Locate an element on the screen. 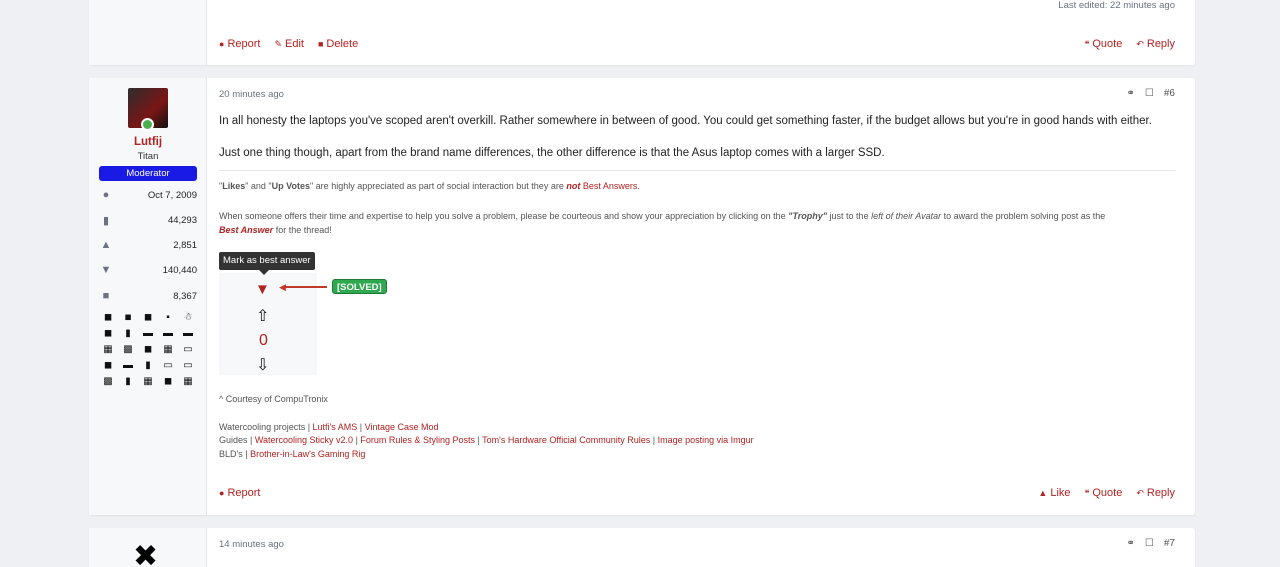  edit-icon: ✎ is located at coordinates (278, 43).